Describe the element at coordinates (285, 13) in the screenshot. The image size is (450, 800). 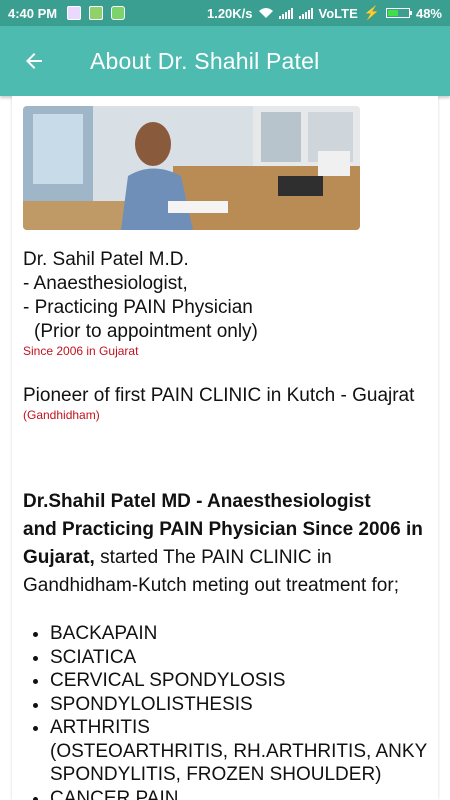
I see `signal-icon` at that location.